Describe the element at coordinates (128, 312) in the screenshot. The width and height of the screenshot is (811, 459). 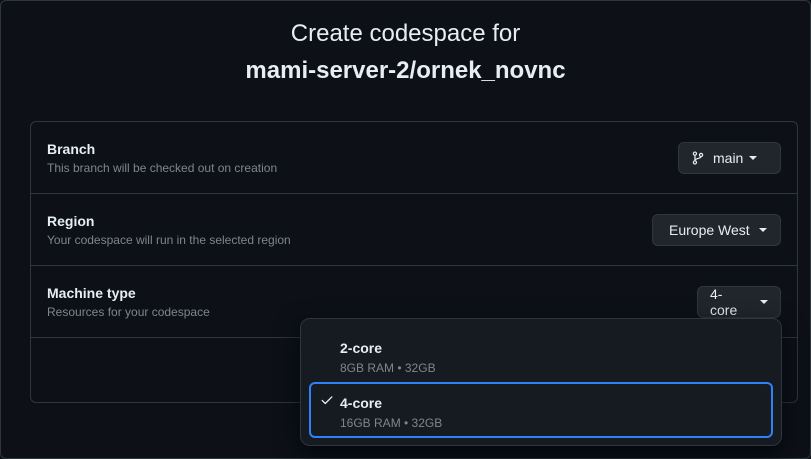
I see `machine-type-description: Resources for your codespace` at that location.